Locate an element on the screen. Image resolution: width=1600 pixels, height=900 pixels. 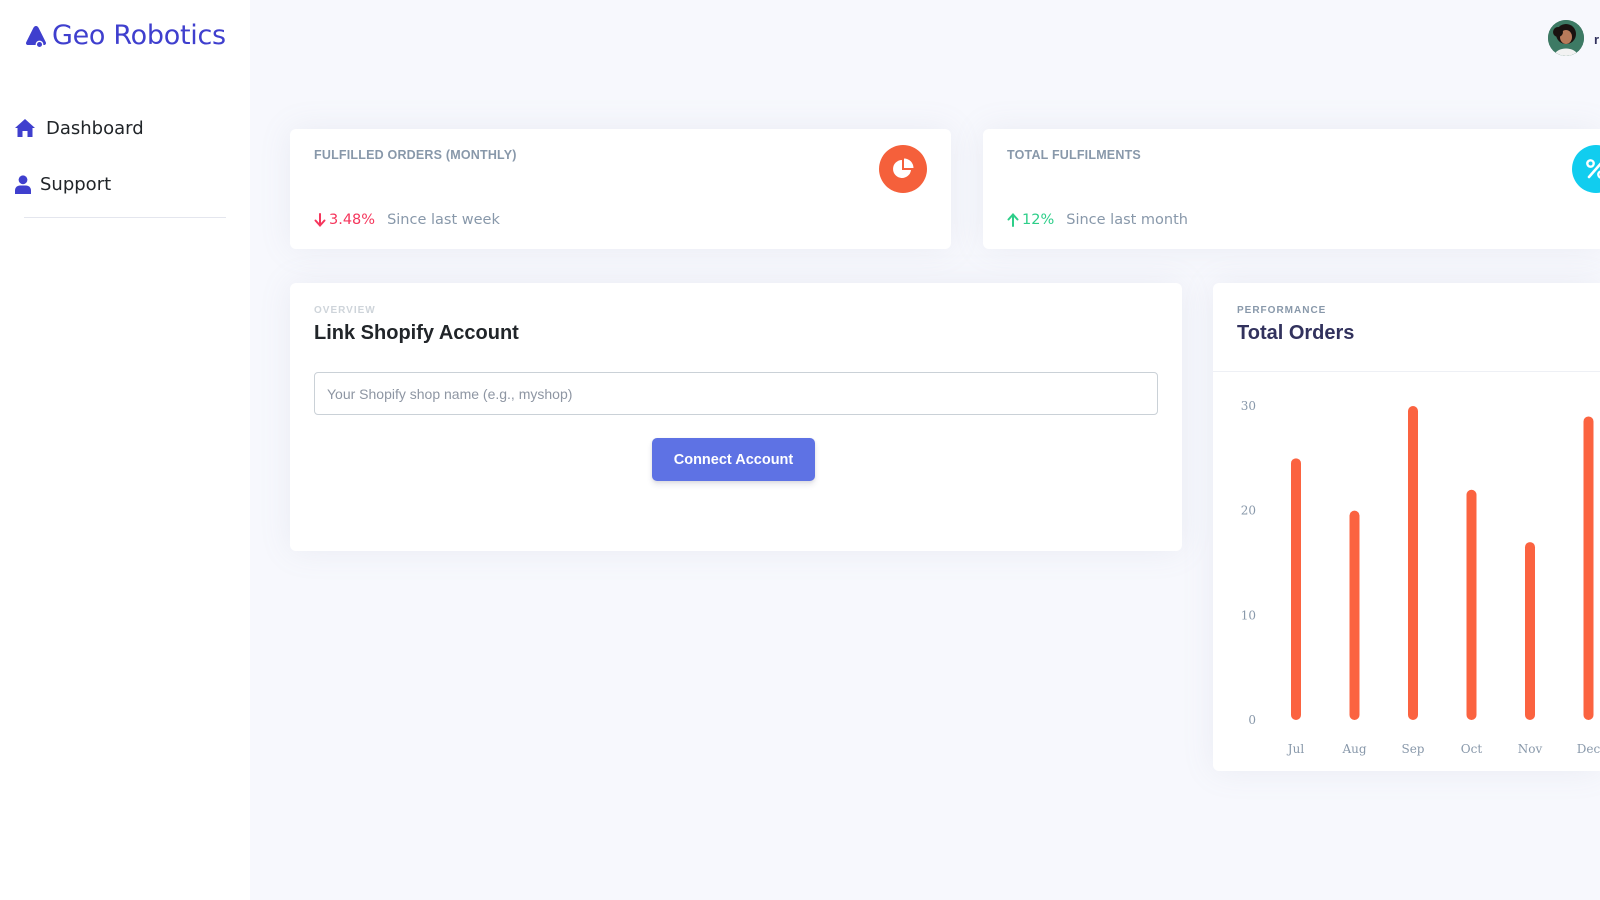
x-tick-label: Nov is located at coordinates (1530, 749).